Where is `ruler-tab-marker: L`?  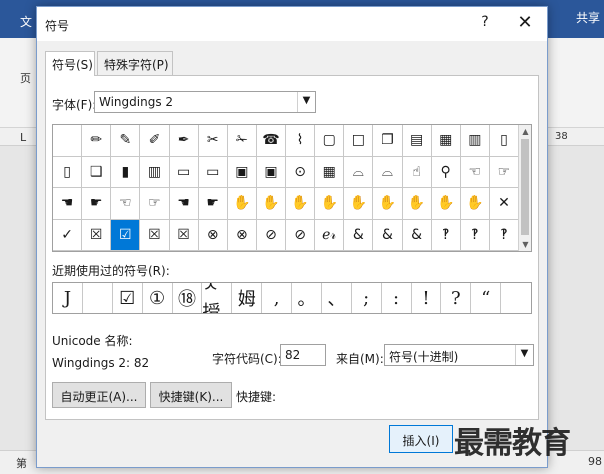
ruler-tab-marker: L is located at coordinates (23, 137).